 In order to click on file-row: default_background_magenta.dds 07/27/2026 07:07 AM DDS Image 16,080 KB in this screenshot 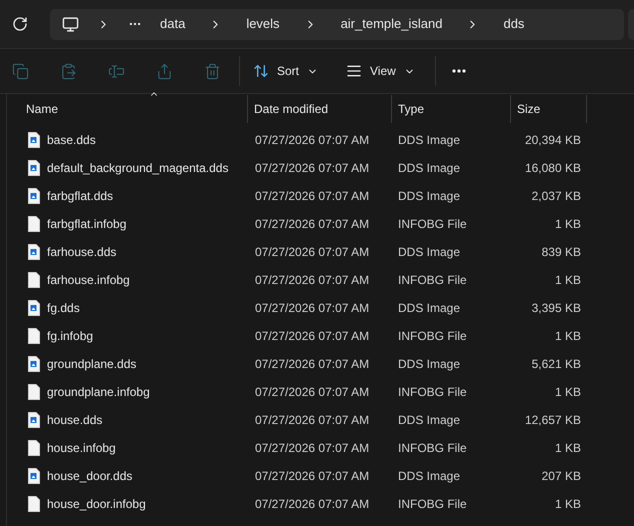, I will do `click(320, 168)`.